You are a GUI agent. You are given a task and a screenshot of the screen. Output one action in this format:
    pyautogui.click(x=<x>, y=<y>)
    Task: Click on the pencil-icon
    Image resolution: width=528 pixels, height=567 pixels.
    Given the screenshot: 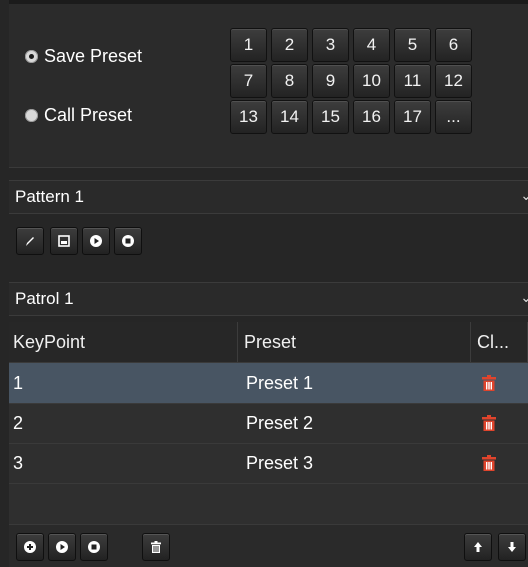 What is the action you would take?
    pyautogui.click(x=30, y=241)
    